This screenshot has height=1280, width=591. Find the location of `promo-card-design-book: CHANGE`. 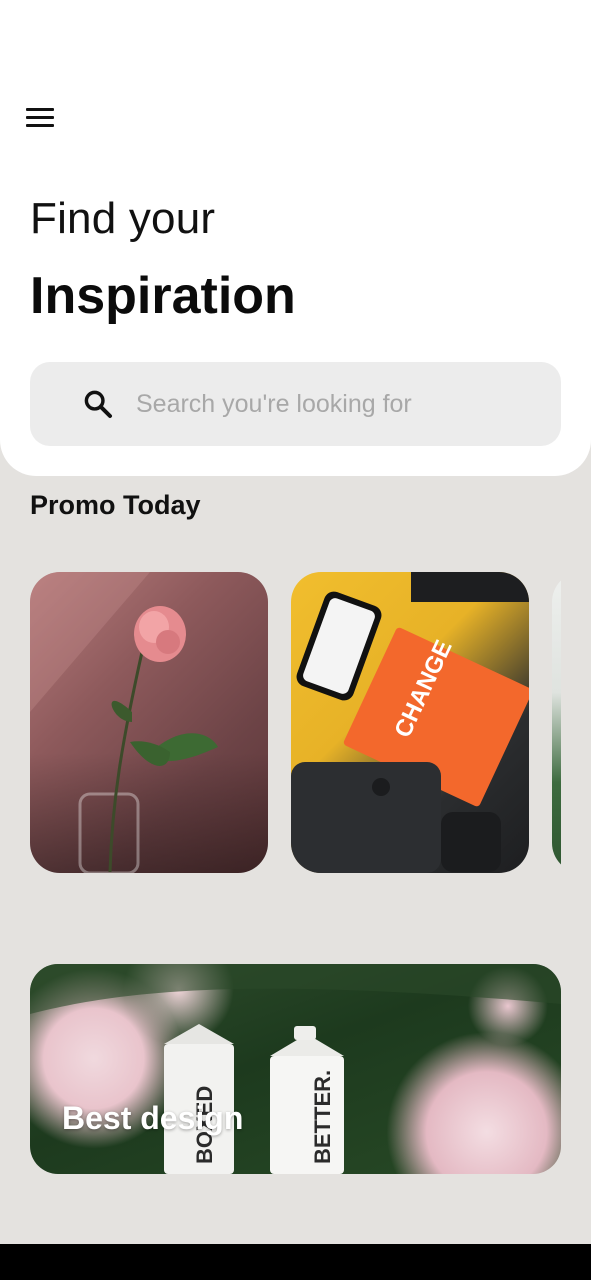

promo-card-design-book: CHANGE is located at coordinates (410, 722).